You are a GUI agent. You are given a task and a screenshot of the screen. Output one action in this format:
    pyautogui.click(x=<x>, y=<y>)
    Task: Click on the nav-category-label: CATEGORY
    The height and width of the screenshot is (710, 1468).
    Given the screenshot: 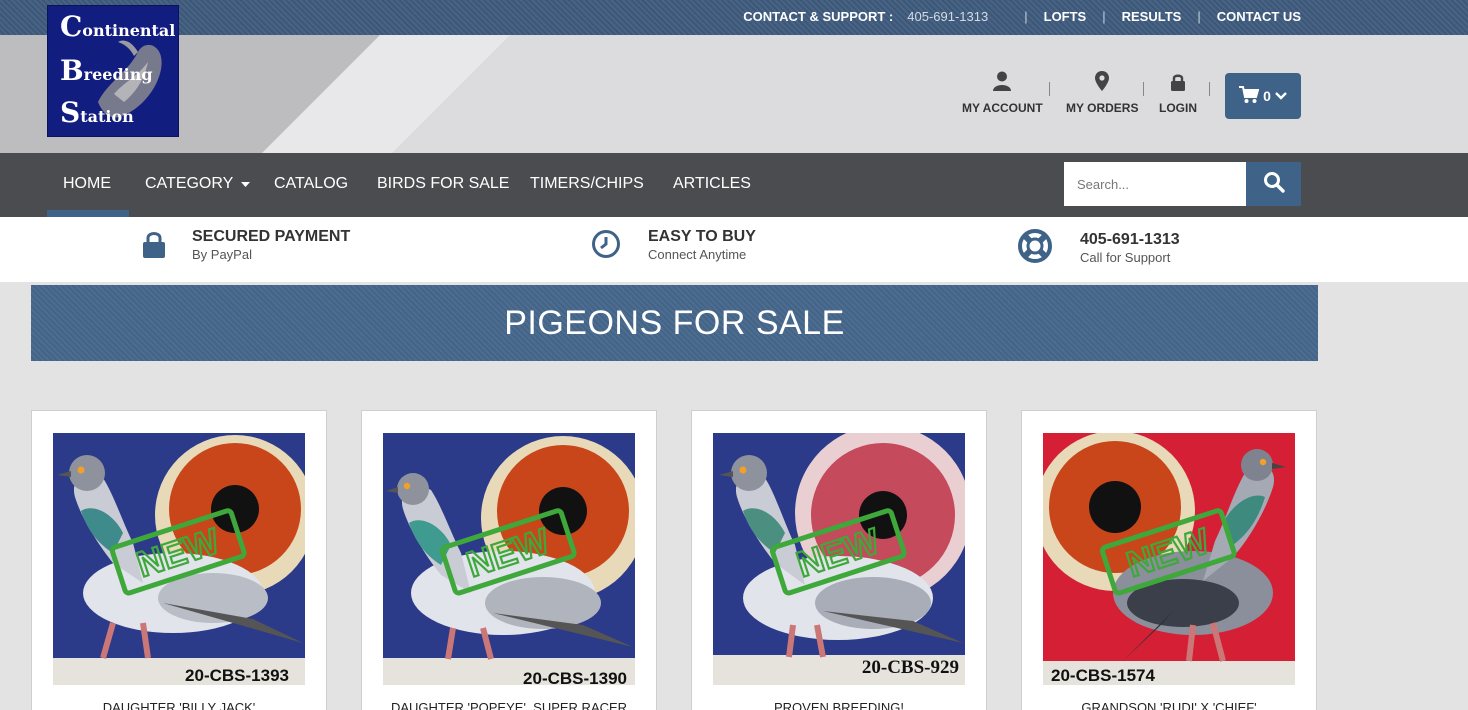 What is the action you would take?
    pyautogui.click(x=189, y=184)
    